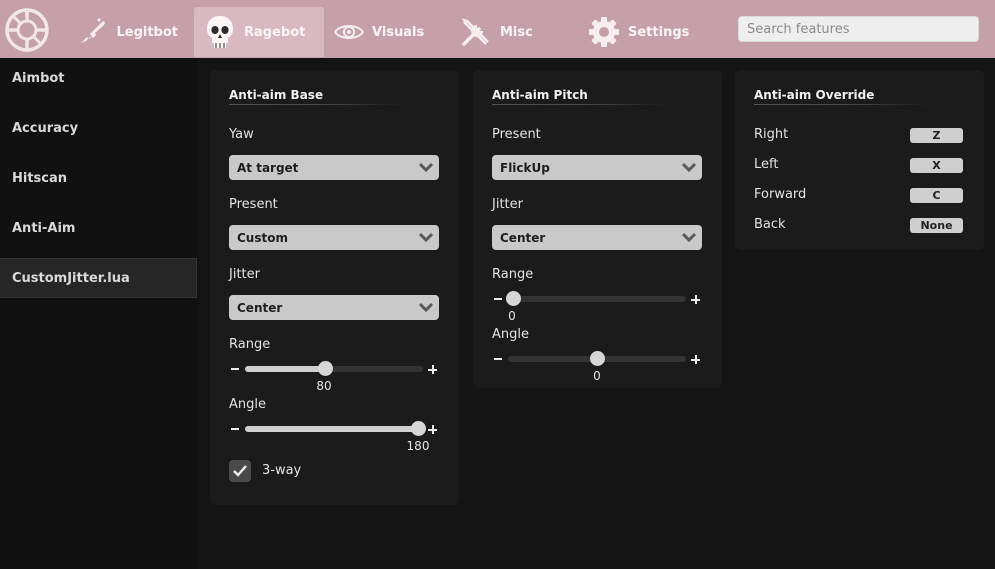  Describe the element at coordinates (268, 167) in the screenshot. I see `yaw-dropdown-value: At target` at that location.